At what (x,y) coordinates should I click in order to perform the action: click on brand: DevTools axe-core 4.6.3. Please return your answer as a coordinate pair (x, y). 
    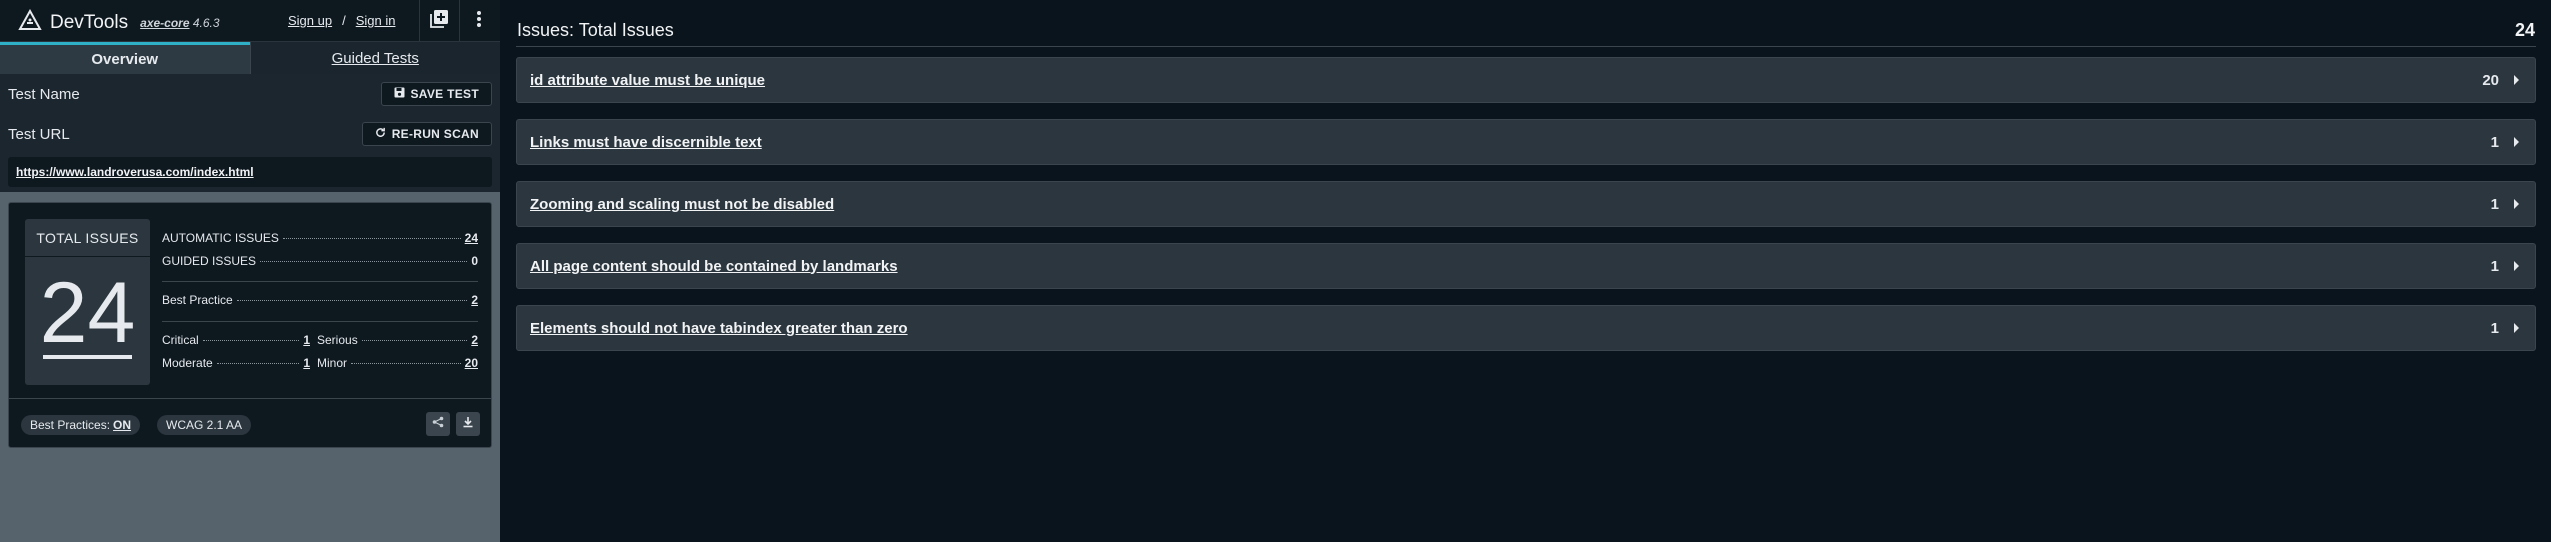
    Looking at the image, I should click on (119, 22).